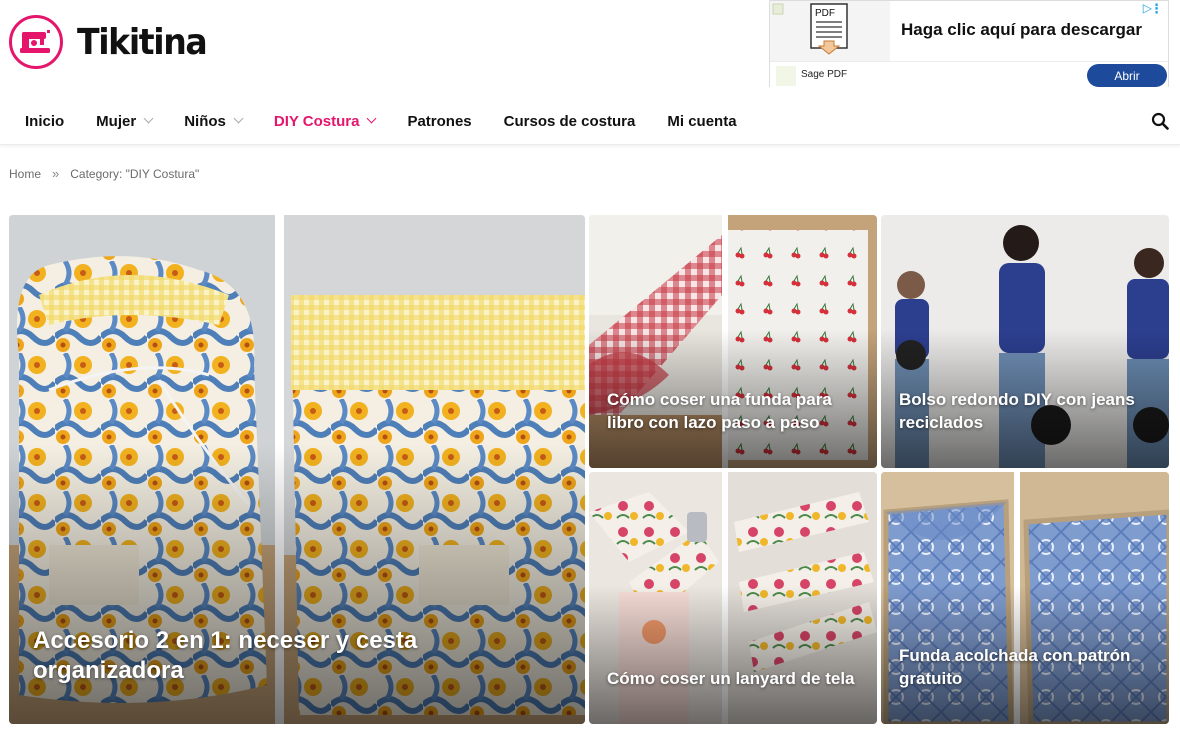  I want to click on nav-item-patrones: Patrones, so click(439, 121).